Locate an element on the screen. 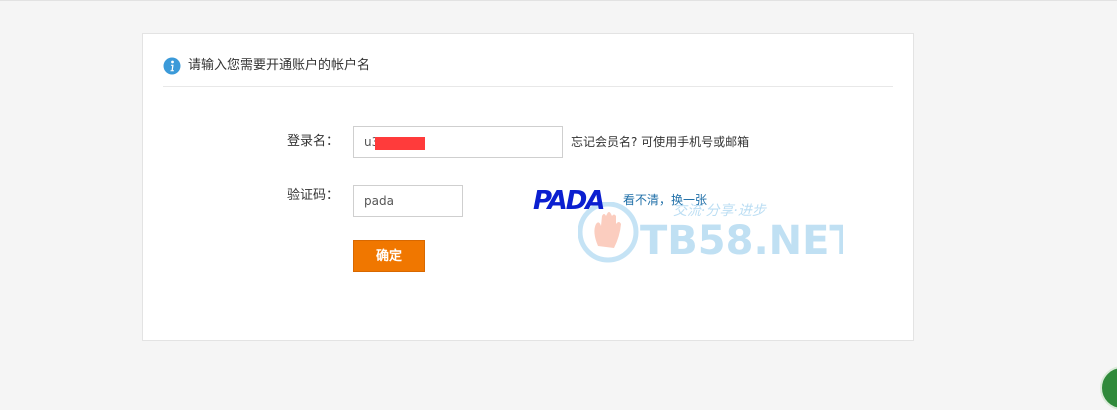 The width and height of the screenshot is (1117, 410). username-hint: 忘记会员名? 可使用手机号或邮箱 is located at coordinates (660, 142).